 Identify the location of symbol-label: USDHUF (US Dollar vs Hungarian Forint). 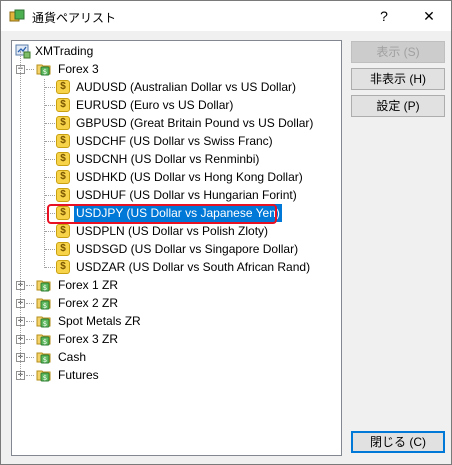
(186, 195).